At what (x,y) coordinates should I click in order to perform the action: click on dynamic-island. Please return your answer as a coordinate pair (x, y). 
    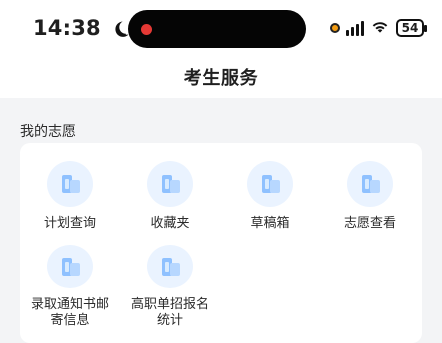
    Looking at the image, I should click on (217, 29).